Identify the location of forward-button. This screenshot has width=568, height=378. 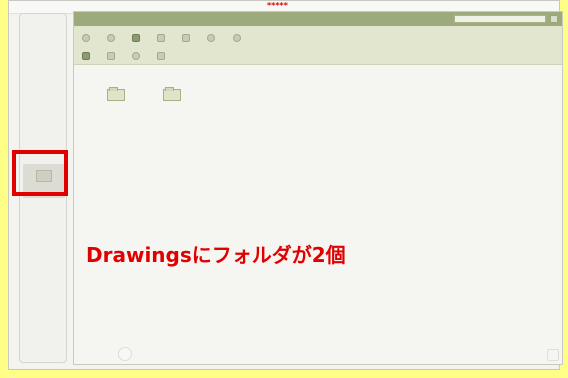
(112, 38).